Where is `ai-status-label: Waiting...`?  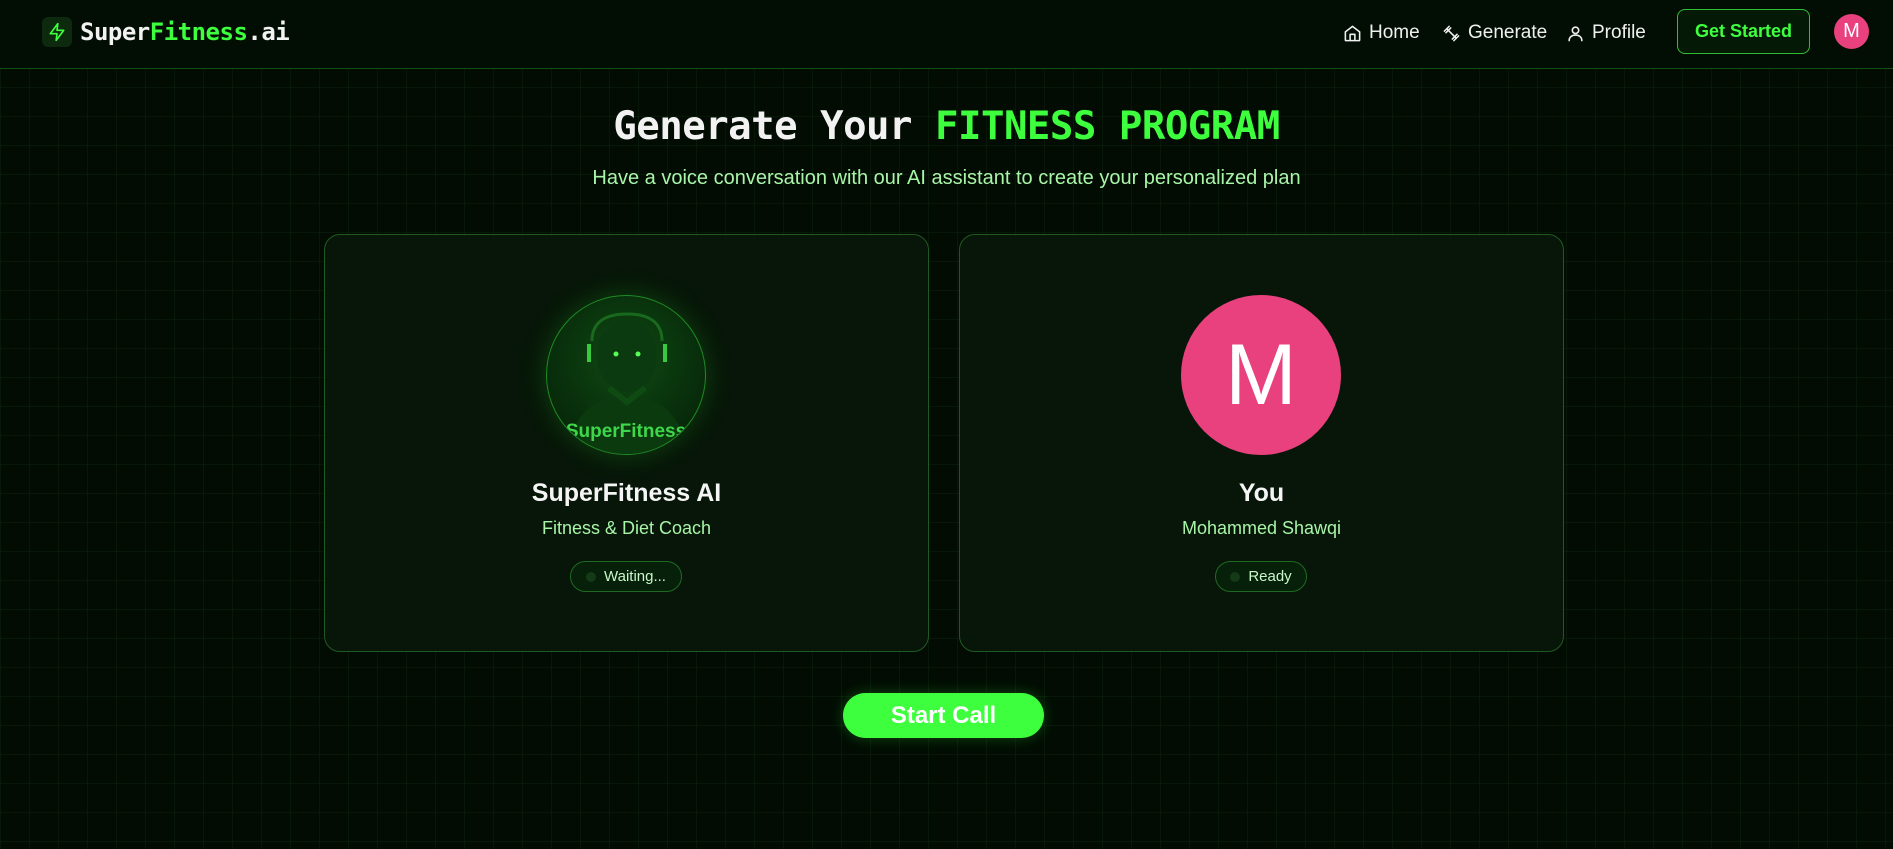
ai-status-label: Waiting... is located at coordinates (635, 576).